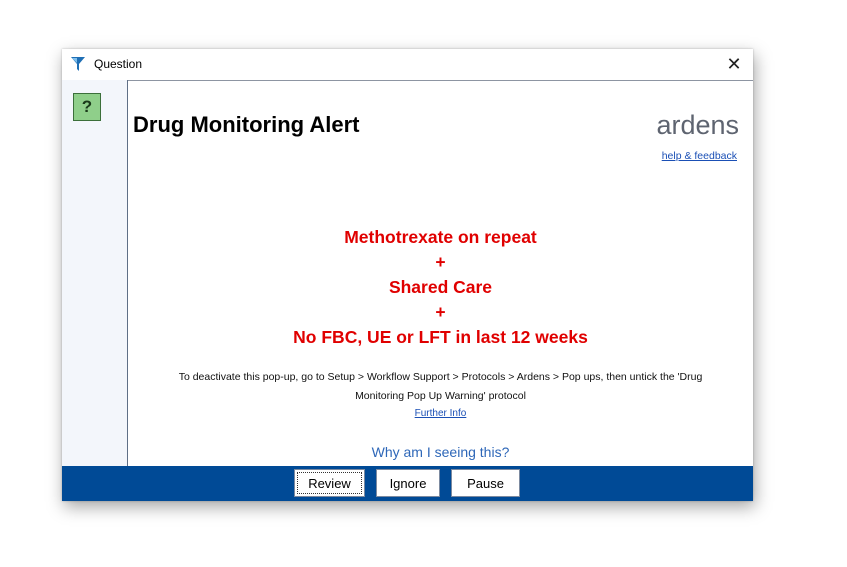 The image size is (847, 567). I want to click on further-info-link: Further Info, so click(440, 413).